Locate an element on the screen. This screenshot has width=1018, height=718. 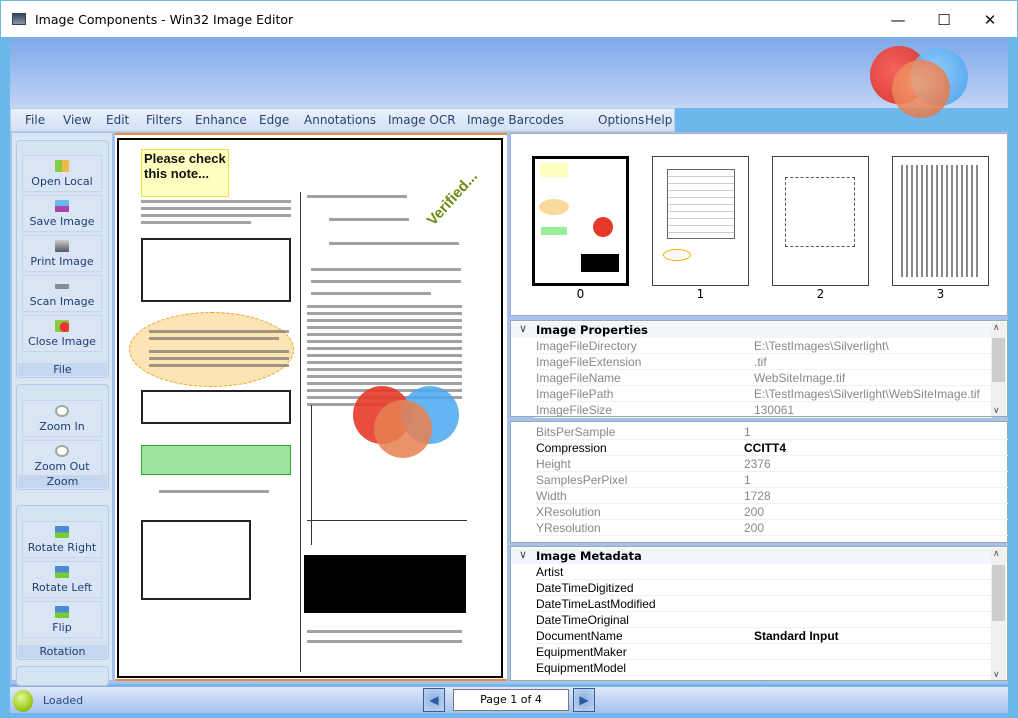
property-name: DocumentName is located at coordinates (579, 636).